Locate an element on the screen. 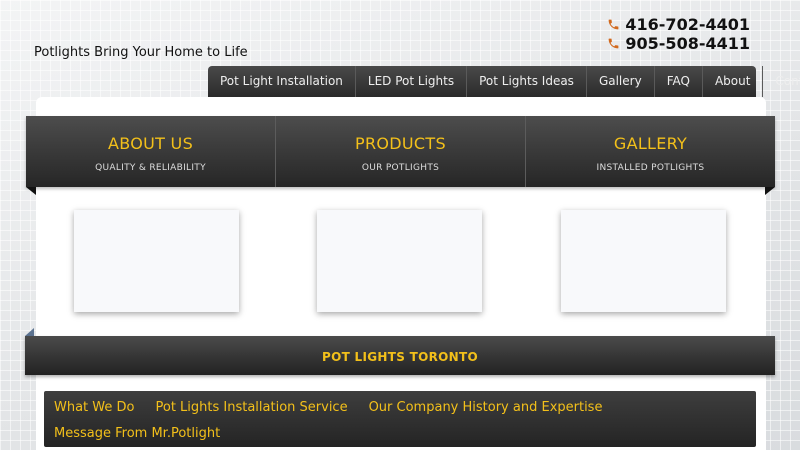 The height and width of the screenshot is (450, 800). nav-item-led-pot-lights: LED Pot Lights is located at coordinates (412, 81).